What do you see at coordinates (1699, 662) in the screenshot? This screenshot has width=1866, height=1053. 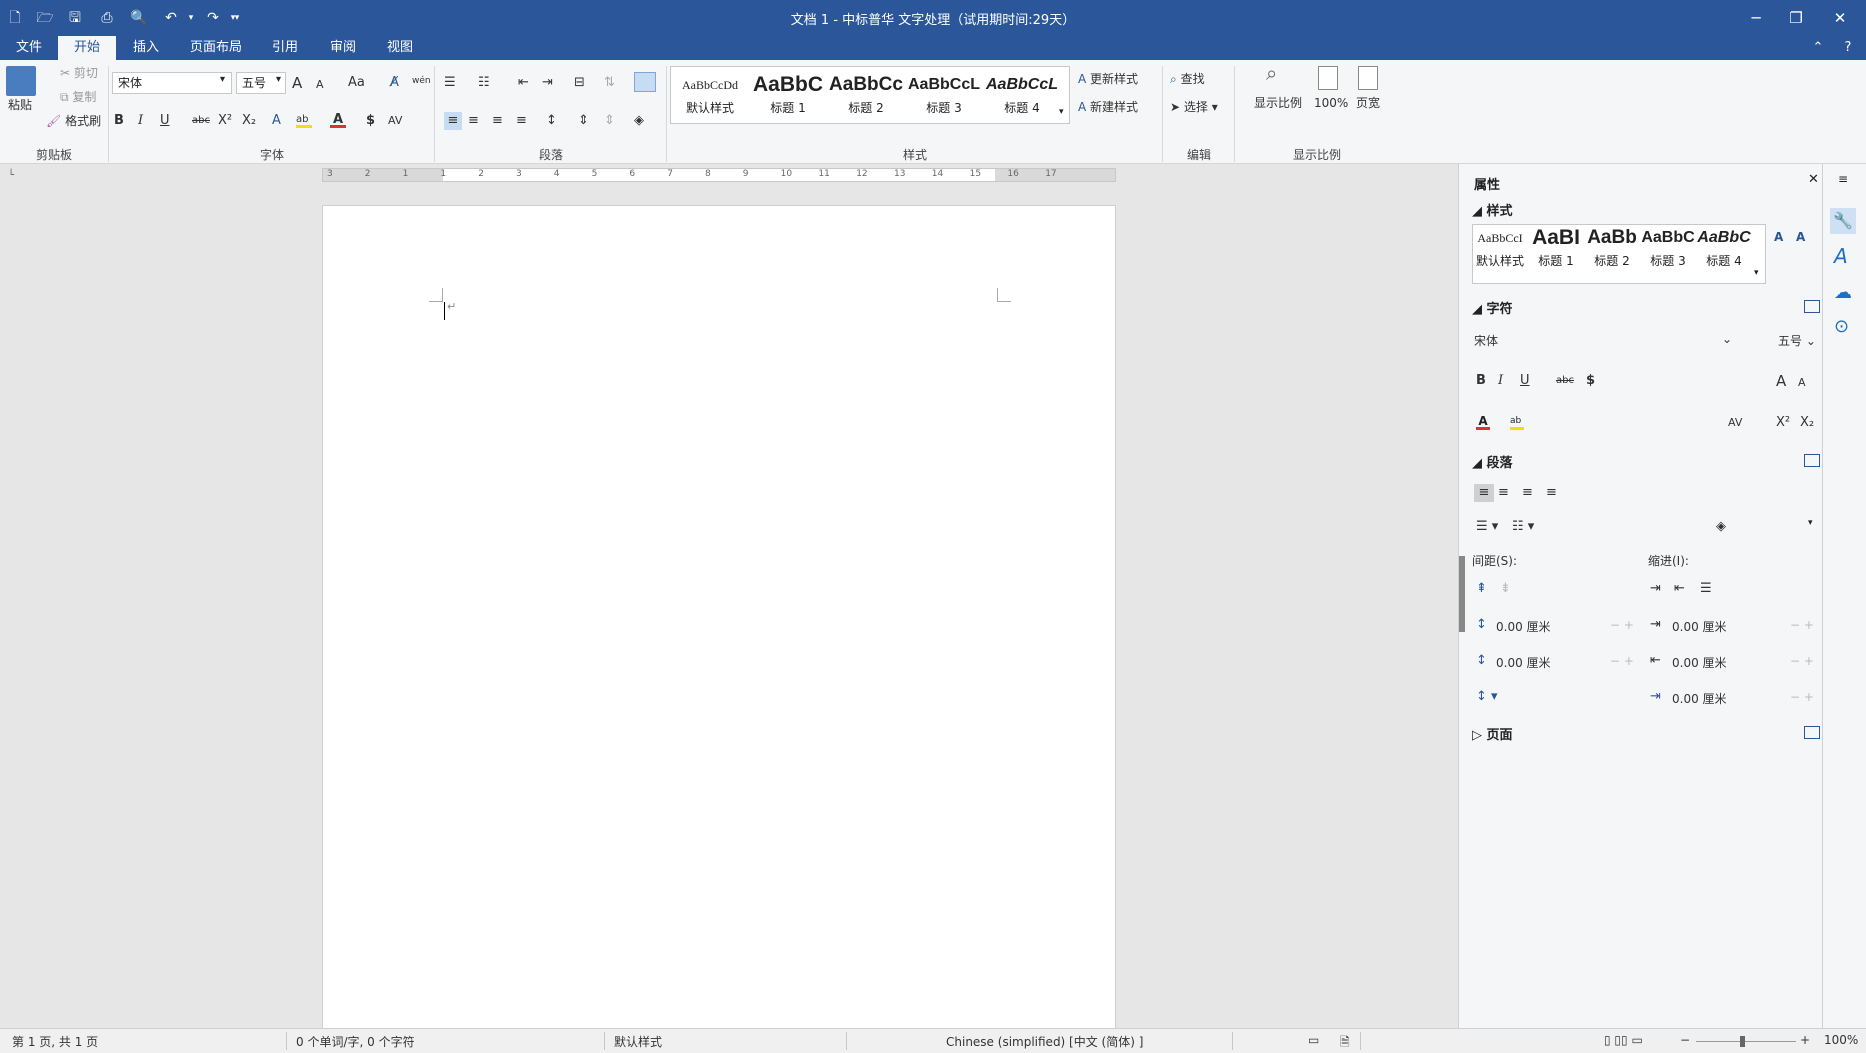 I see `right-indent-field: 0.00 厘米` at bounding box center [1699, 662].